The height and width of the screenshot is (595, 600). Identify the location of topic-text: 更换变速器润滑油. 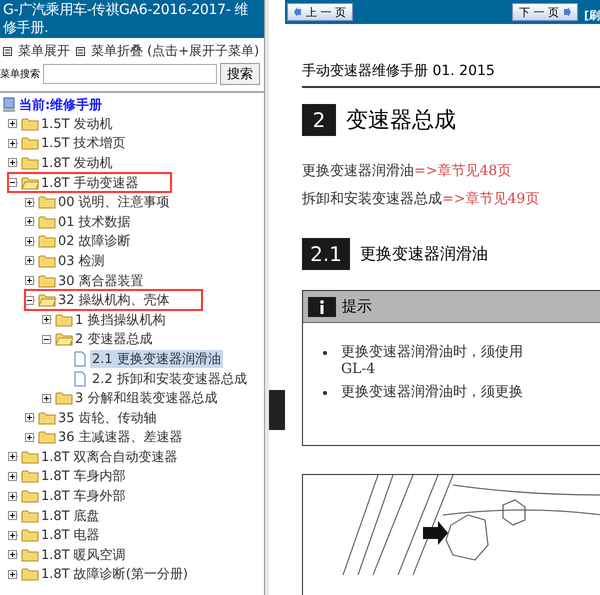
(358, 171).